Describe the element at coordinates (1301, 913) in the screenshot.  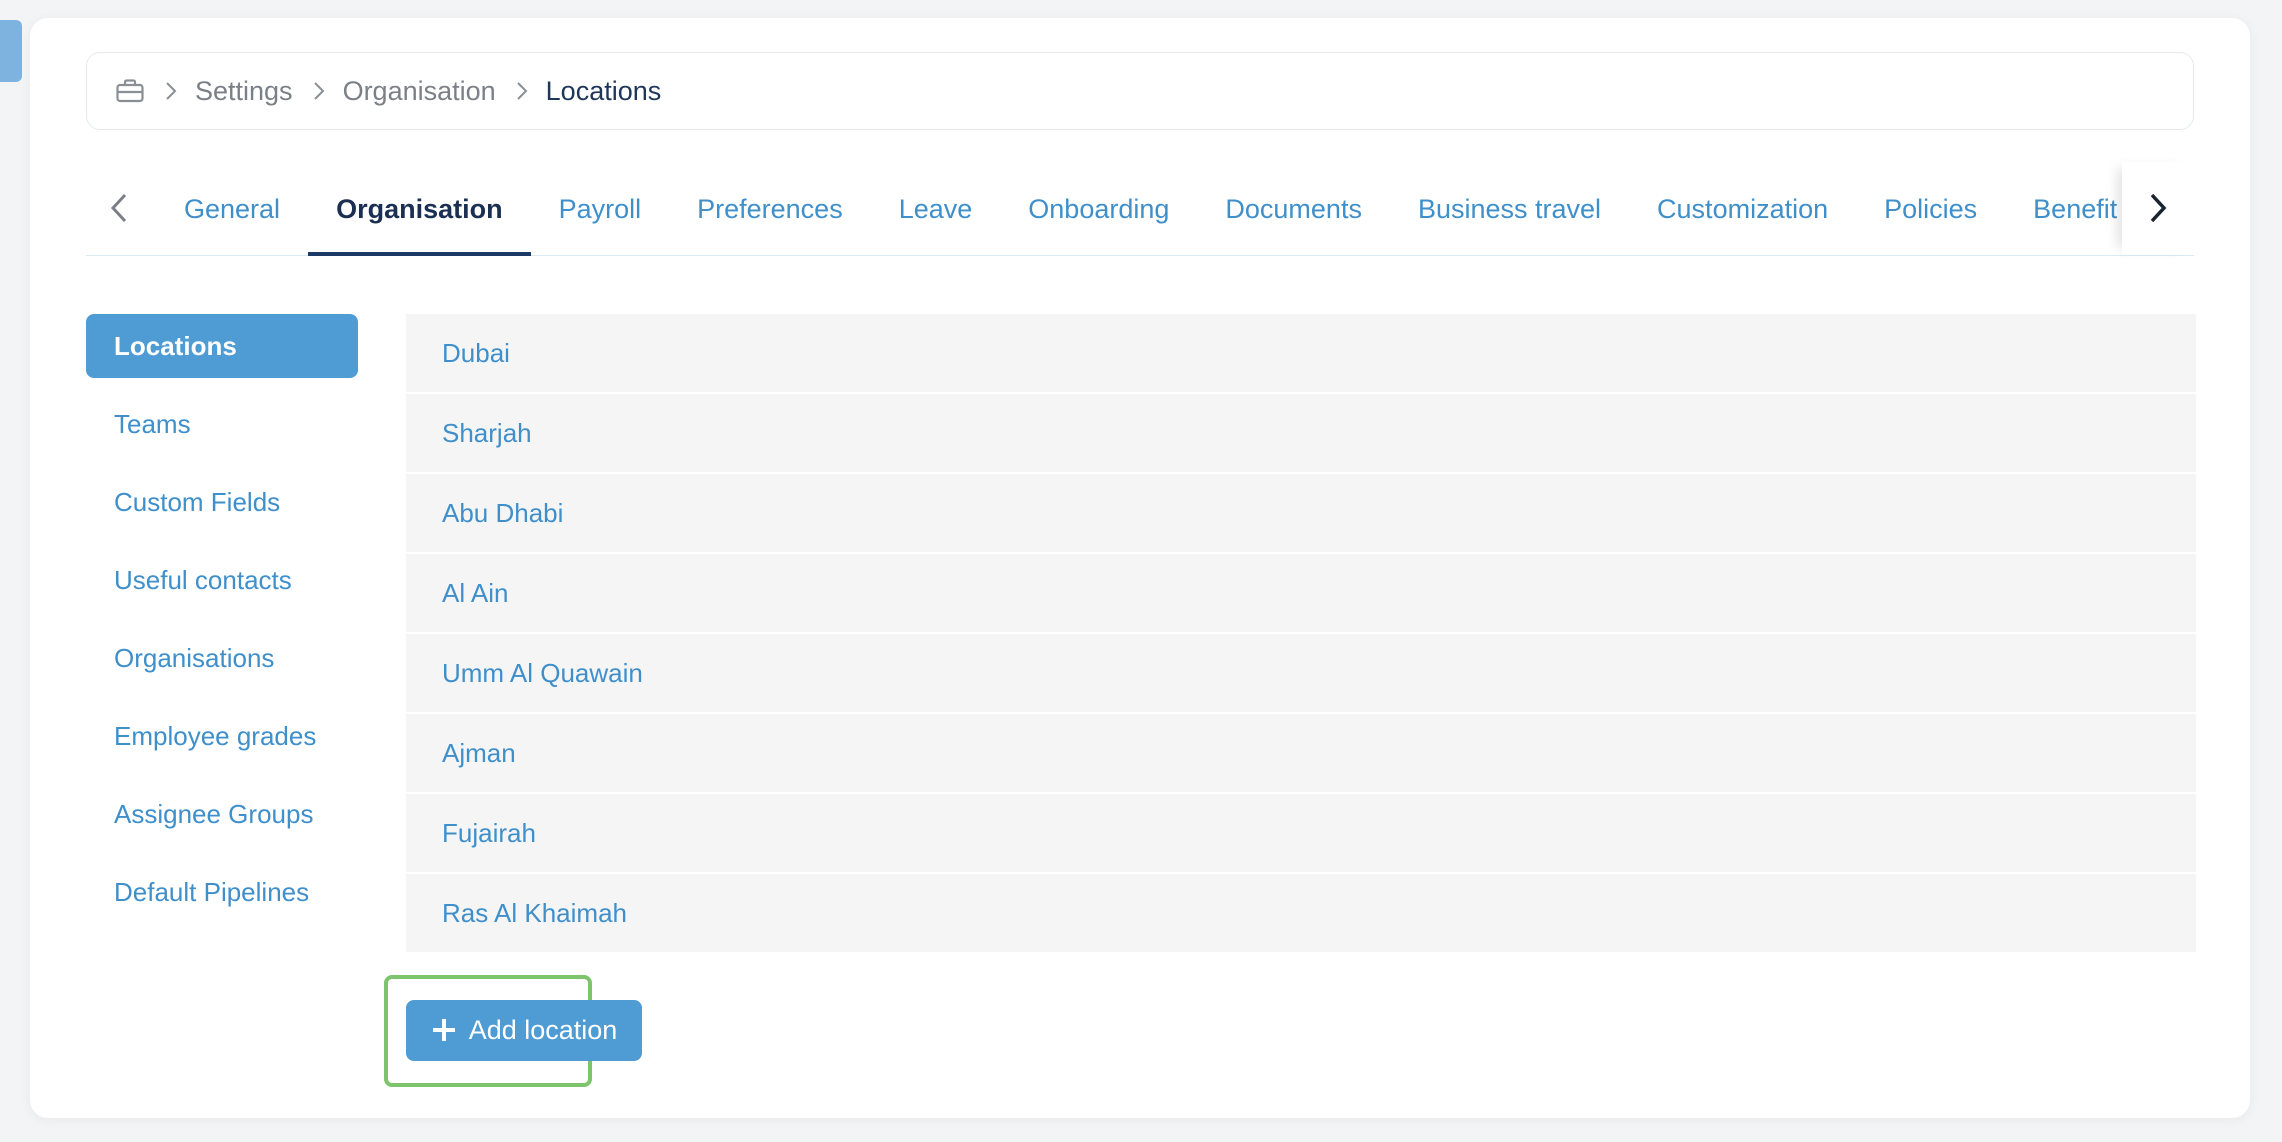
I see `location-row: Ras Al Khaimah` at that location.